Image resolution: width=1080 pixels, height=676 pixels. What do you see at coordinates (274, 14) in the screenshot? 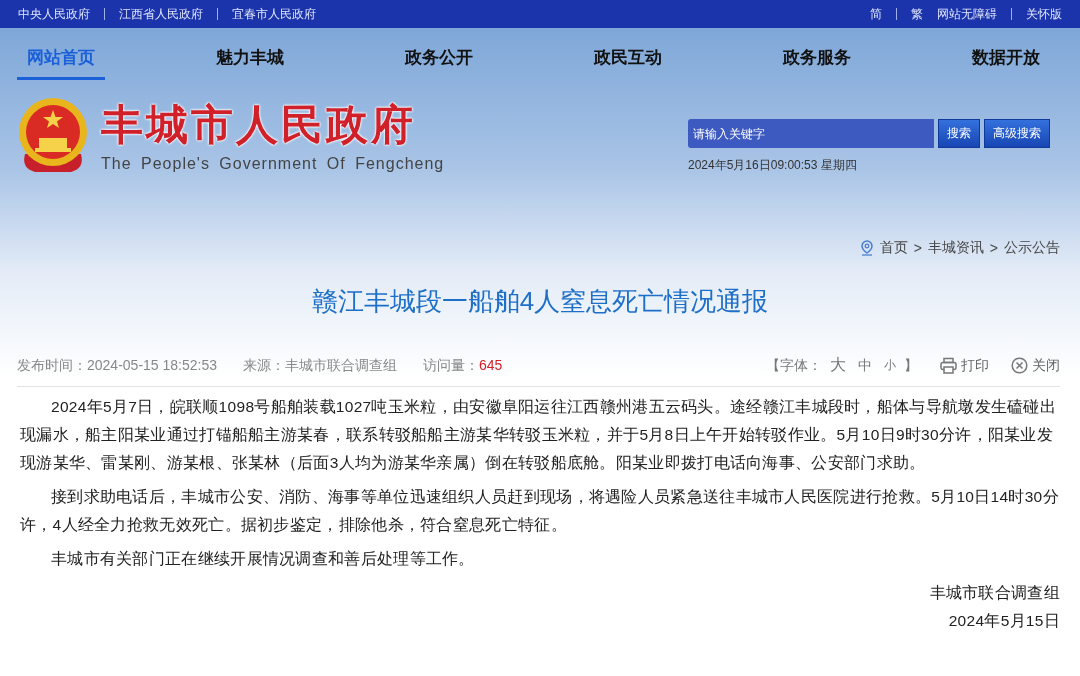
I see `top-link: 宜春市人民政府` at bounding box center [274, 14].